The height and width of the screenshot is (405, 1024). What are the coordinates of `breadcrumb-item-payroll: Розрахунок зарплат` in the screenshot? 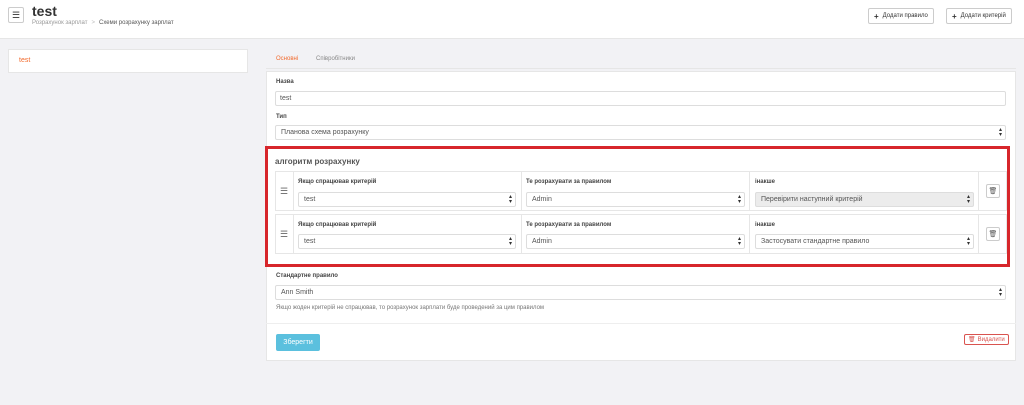 It's located at (60, 23).